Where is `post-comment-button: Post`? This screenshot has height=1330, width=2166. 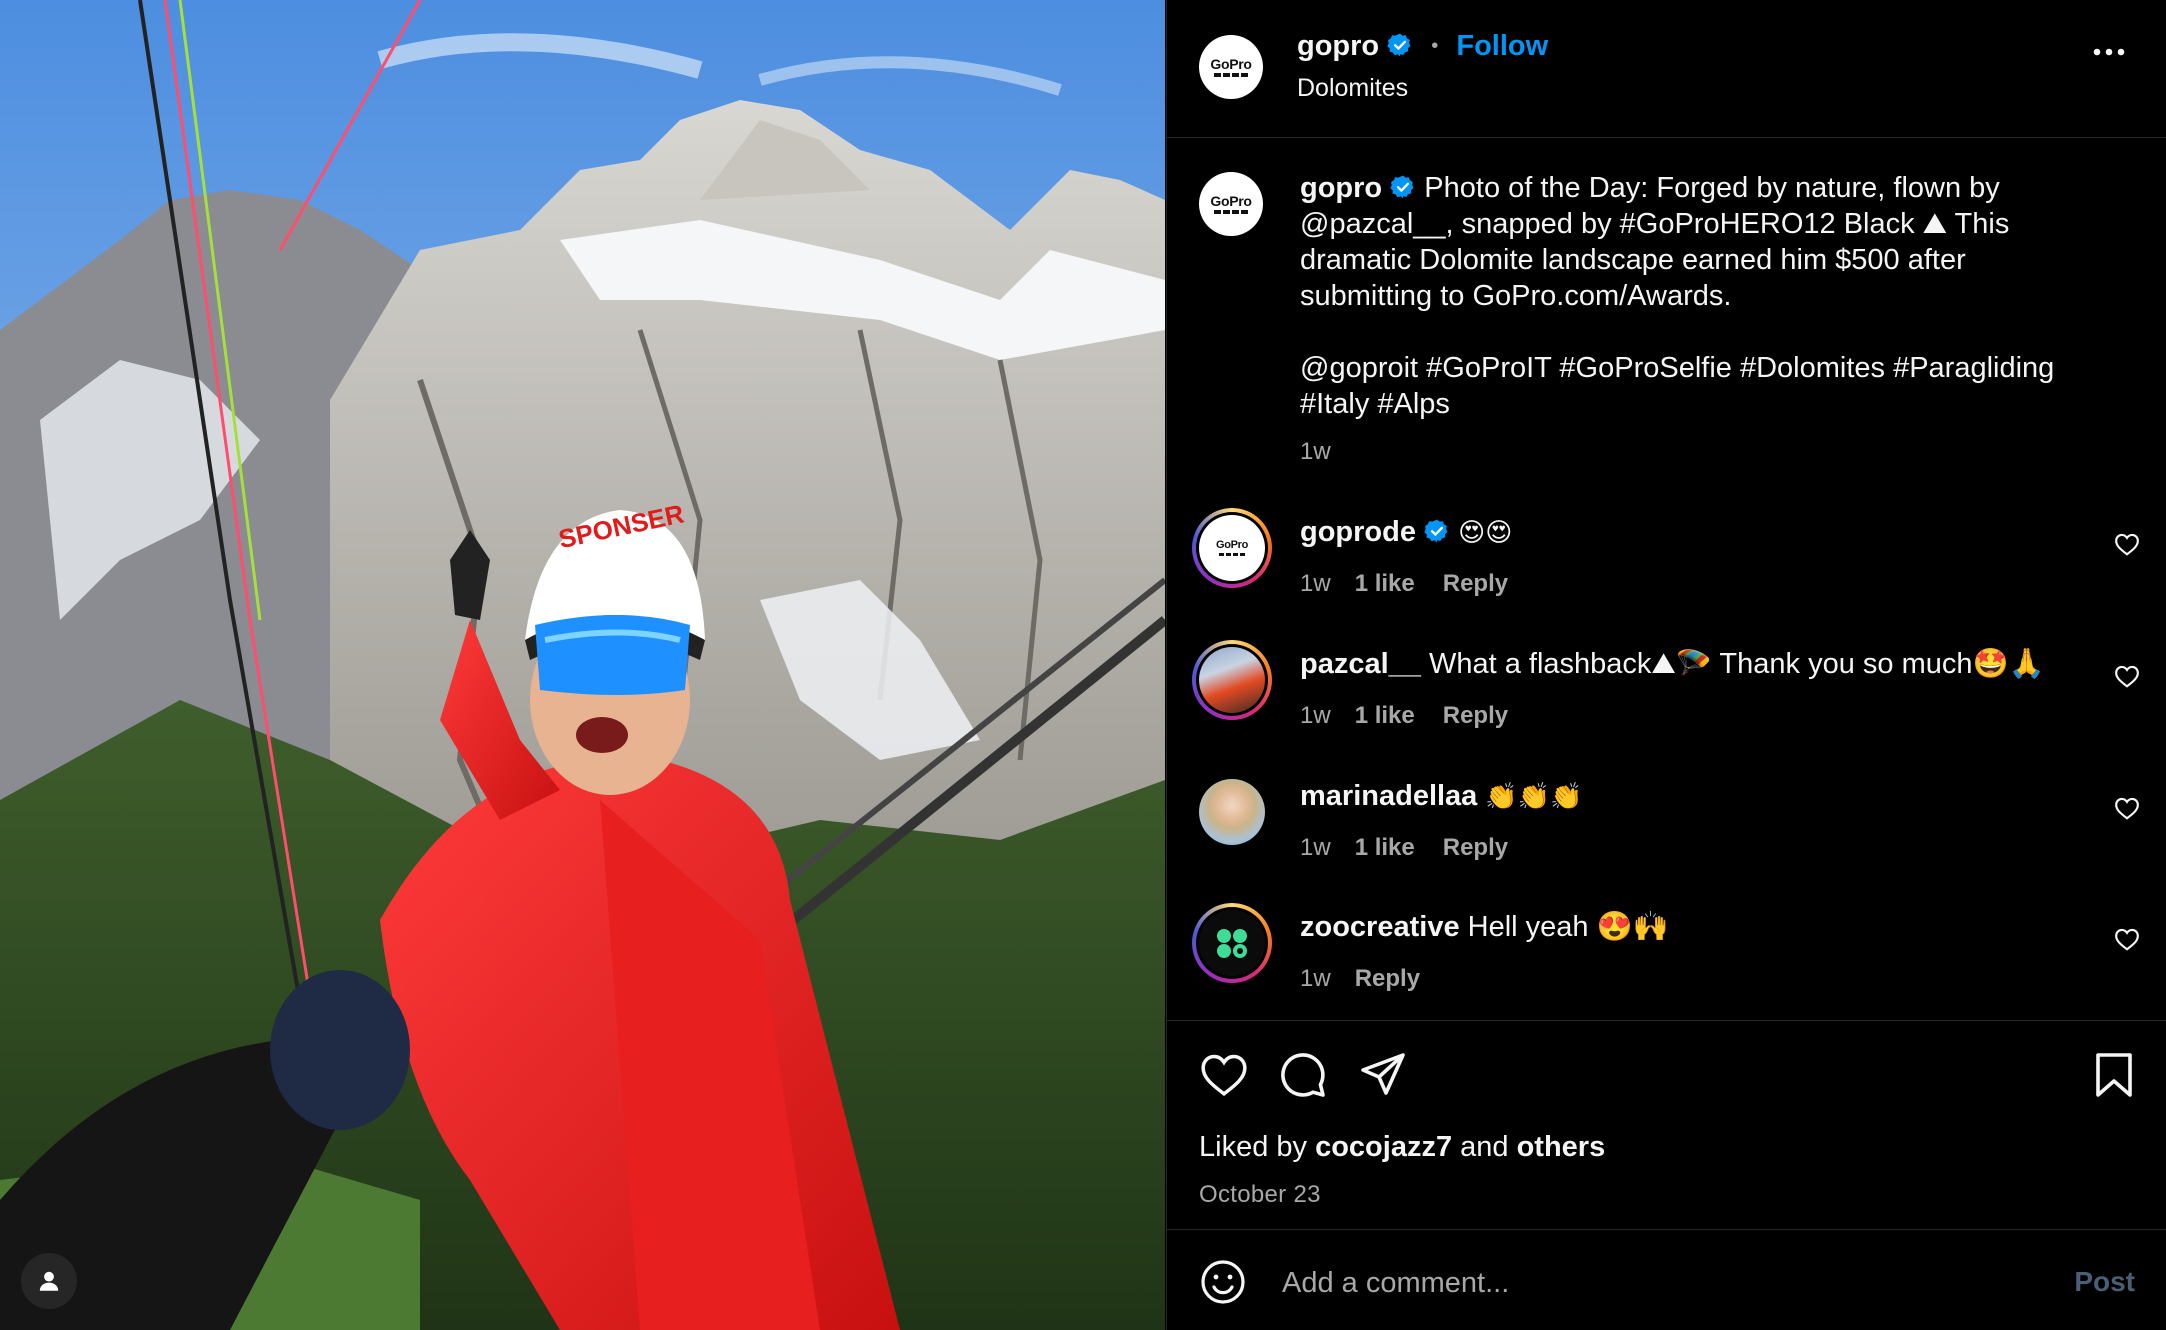 post-comment-button: Post is located at coordinates (2104, 1282).